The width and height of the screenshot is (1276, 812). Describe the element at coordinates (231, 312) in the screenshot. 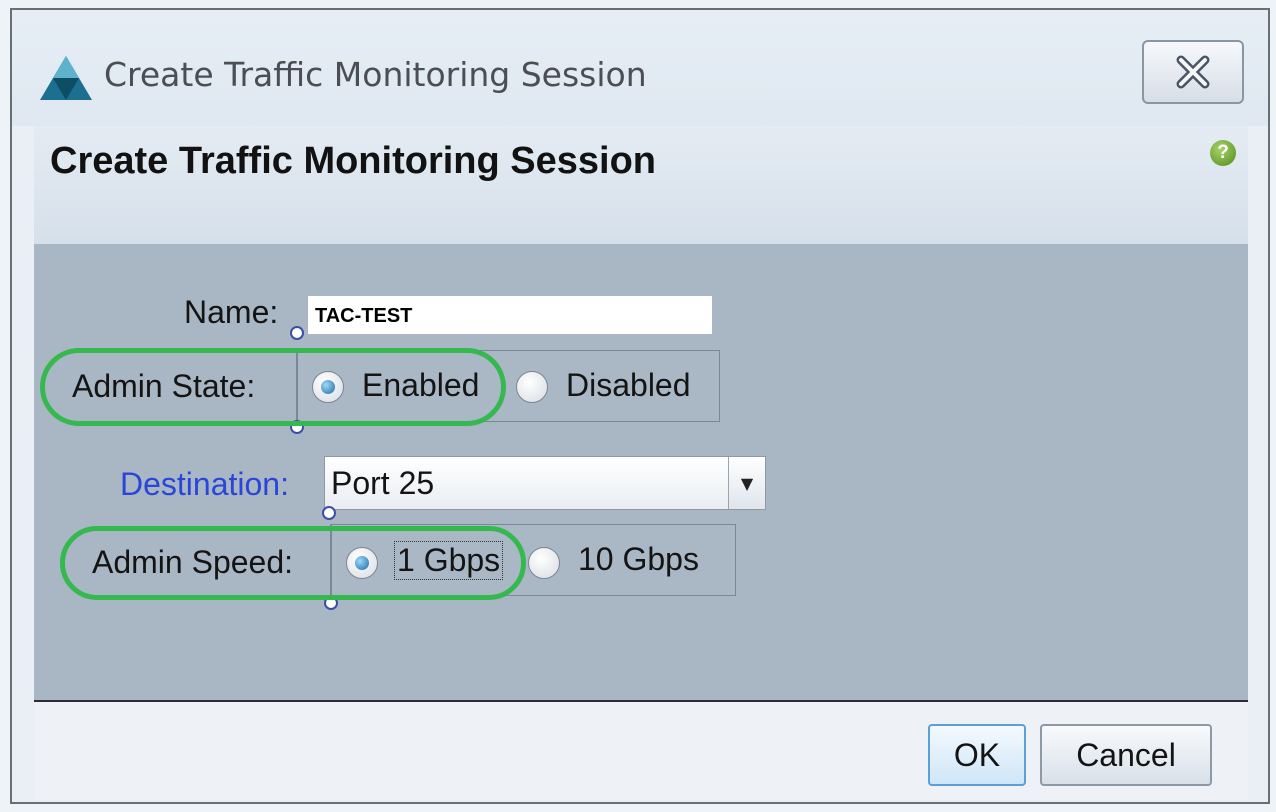

I see `name-label: Name:` at that location.